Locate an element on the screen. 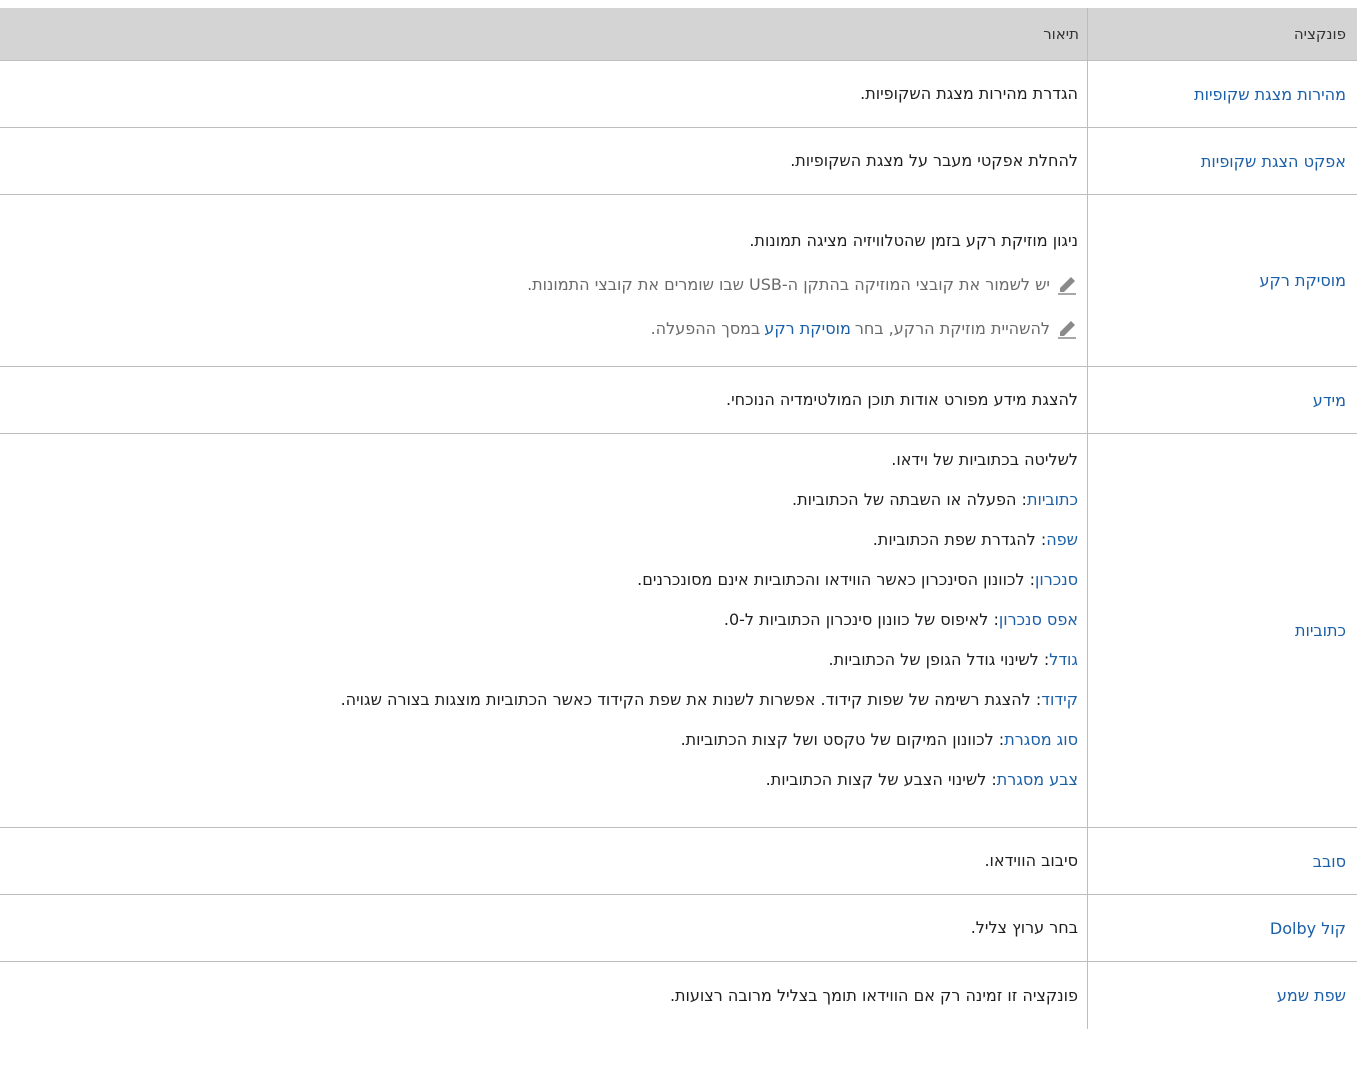  option-text: : לשינוי הצבע של קצות הכתוביות. is located at coordinates (881, 779).